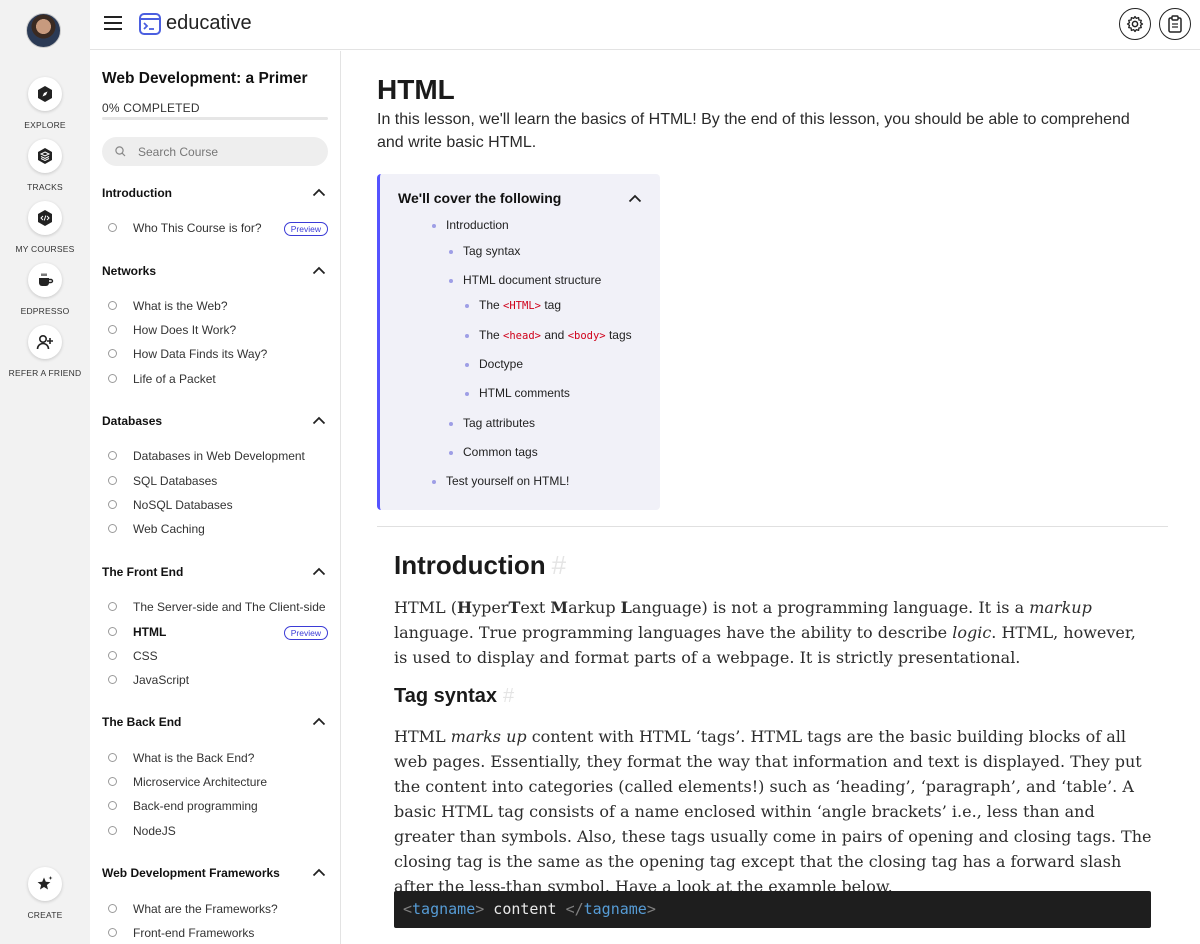  What do you see at coordinates (215, 354) in the screenshot?
I see `lesson-item: How Data Finds its Way?` at bounding box center [215, 354].